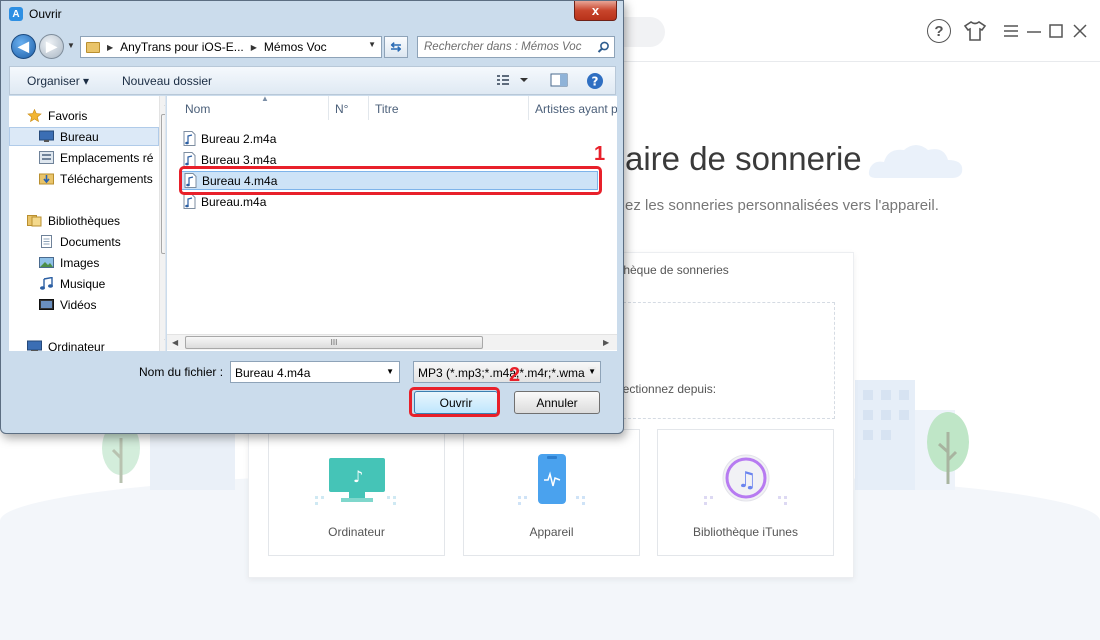 The width and height of the screenshot is (1100, 640). I want to click on address-bar: ▶ AnyTrans pour iOS-E... ▶ Mémos Voc ▼, so click(231, 47).